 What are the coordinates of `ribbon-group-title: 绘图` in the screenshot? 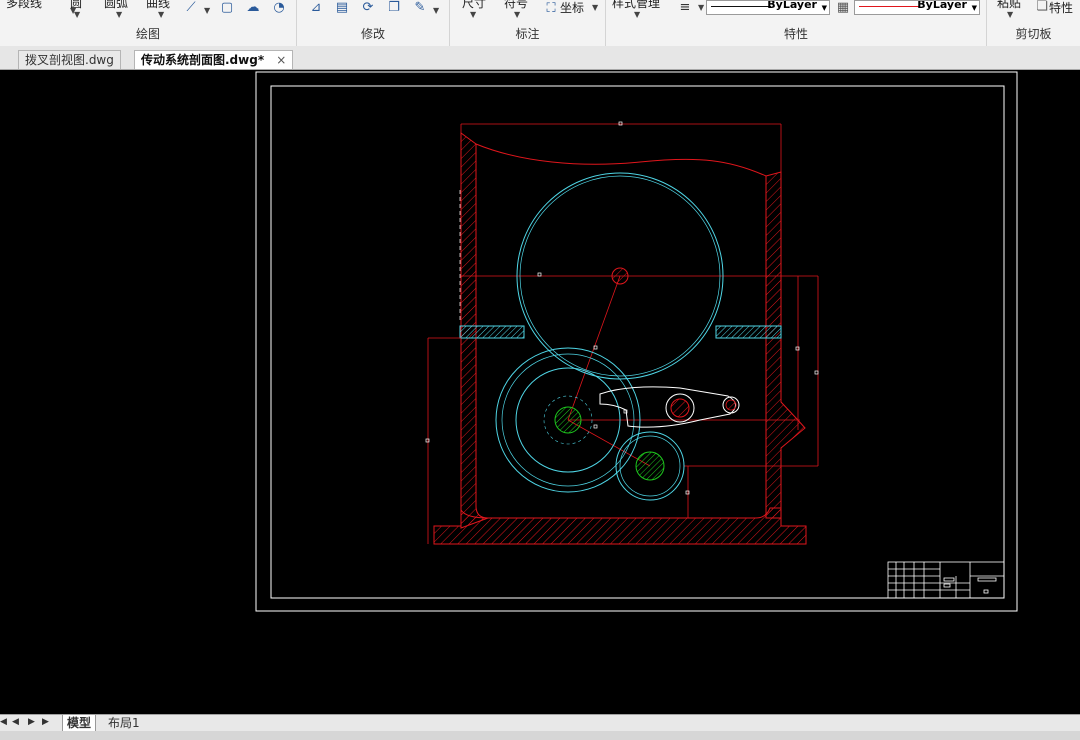 It's located at (147, 34).